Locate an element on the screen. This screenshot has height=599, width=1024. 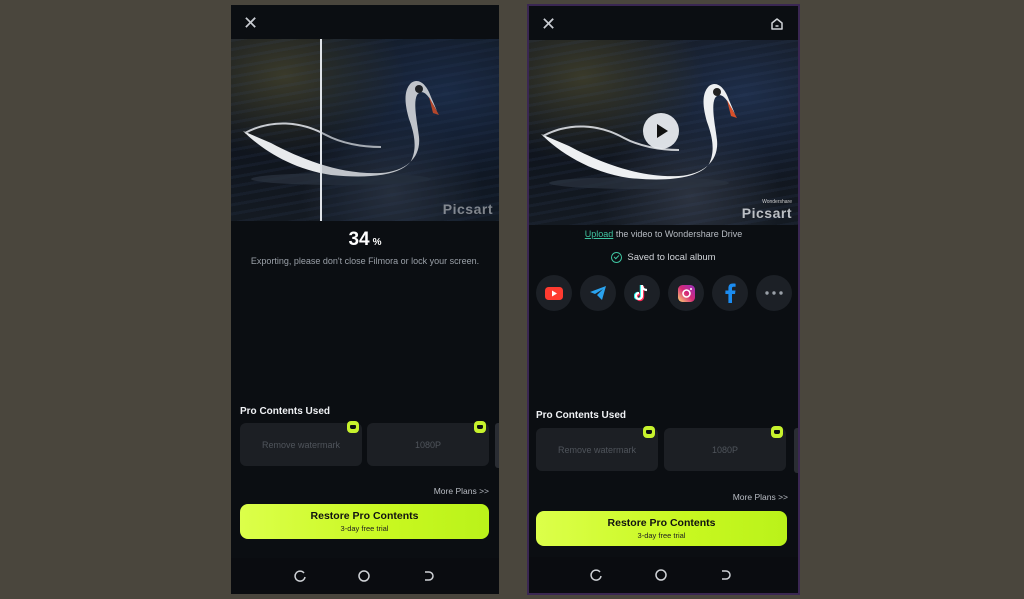
share-tiktok-button is located at coordinates (642, 293).